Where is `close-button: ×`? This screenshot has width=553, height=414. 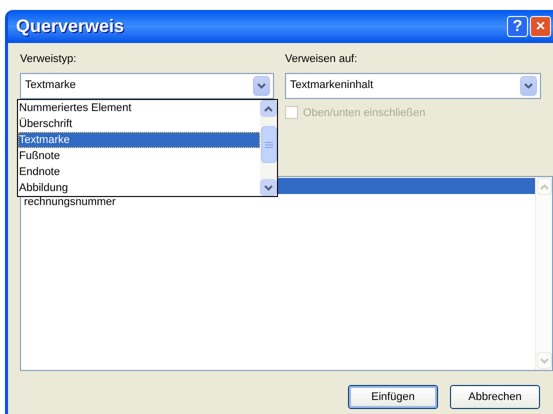
close-button: × is located at coordinates (540, 26).